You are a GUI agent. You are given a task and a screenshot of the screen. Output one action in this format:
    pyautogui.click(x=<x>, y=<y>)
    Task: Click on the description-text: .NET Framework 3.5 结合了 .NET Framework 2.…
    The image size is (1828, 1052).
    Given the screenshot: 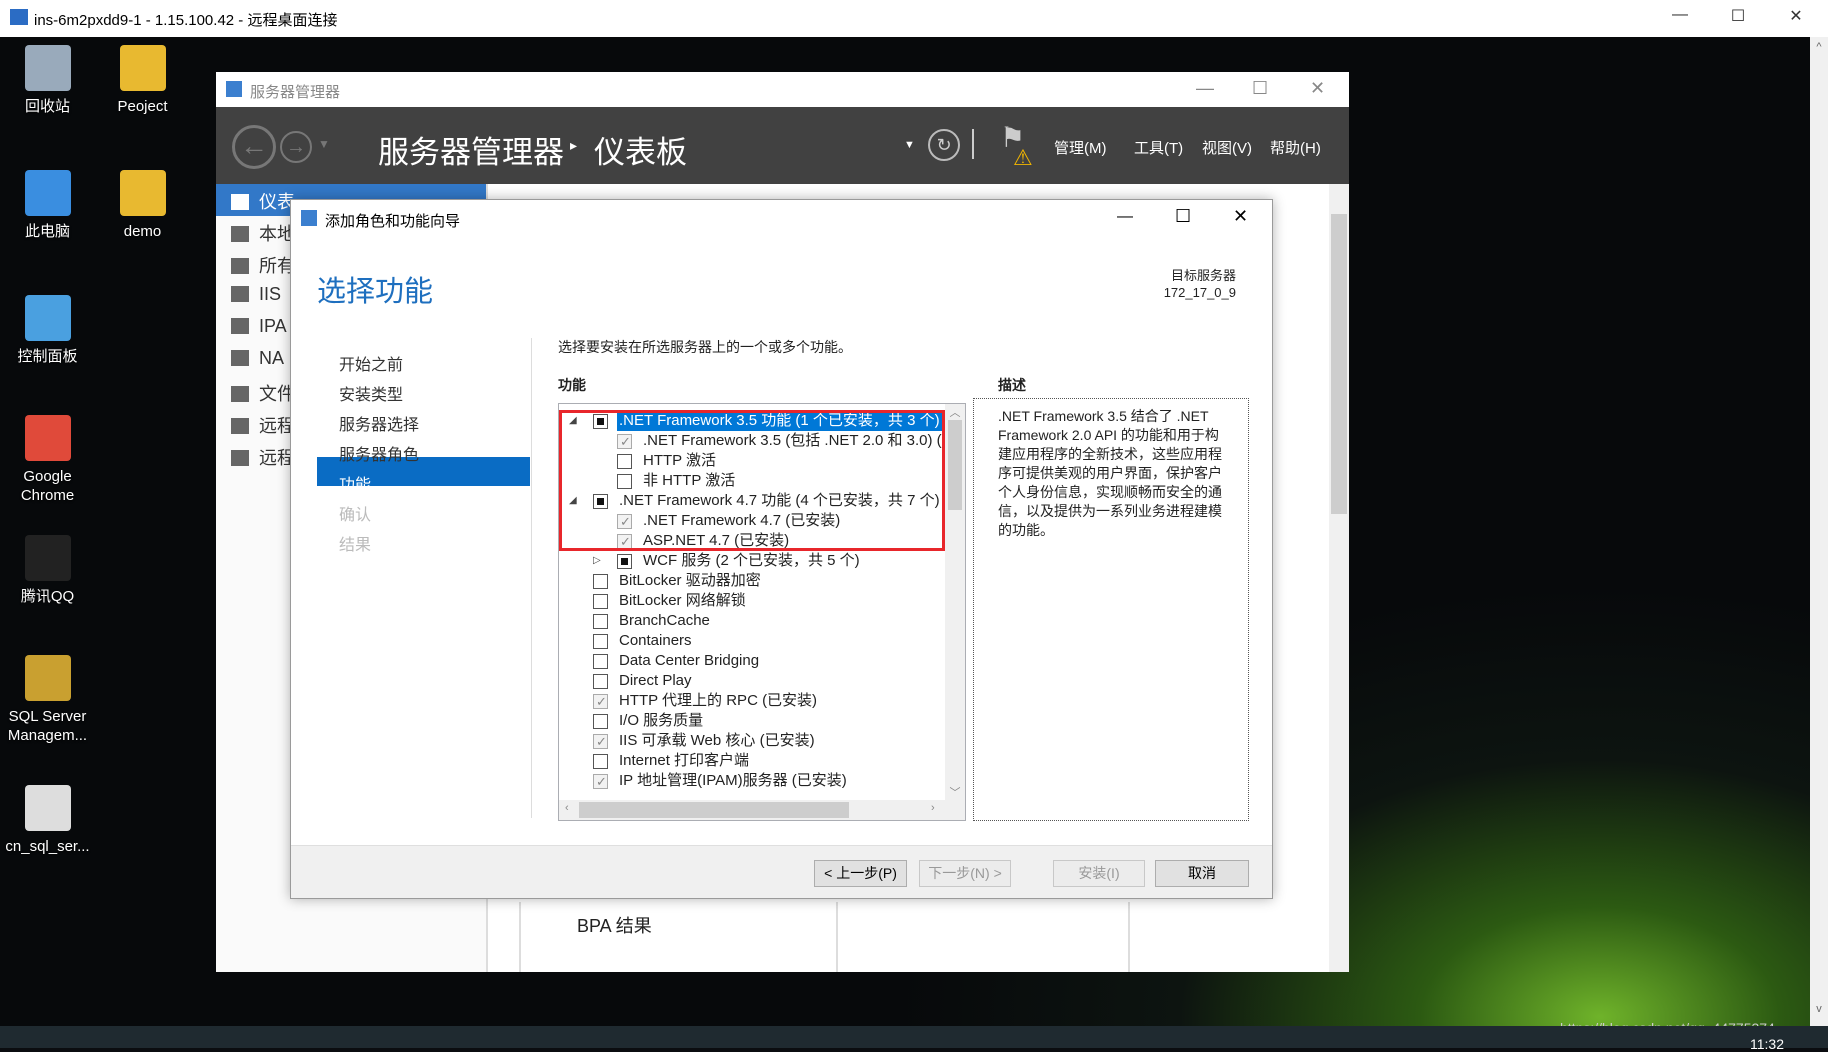 What is the action you would take?
    pyautogui.click(x=1111, y=609)
    